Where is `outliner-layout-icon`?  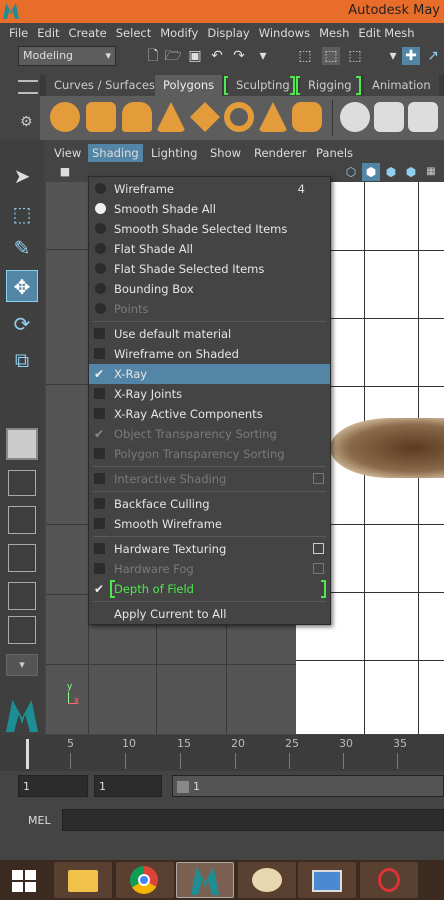 outliner-layout-icon is located at coordinates (22, 520).